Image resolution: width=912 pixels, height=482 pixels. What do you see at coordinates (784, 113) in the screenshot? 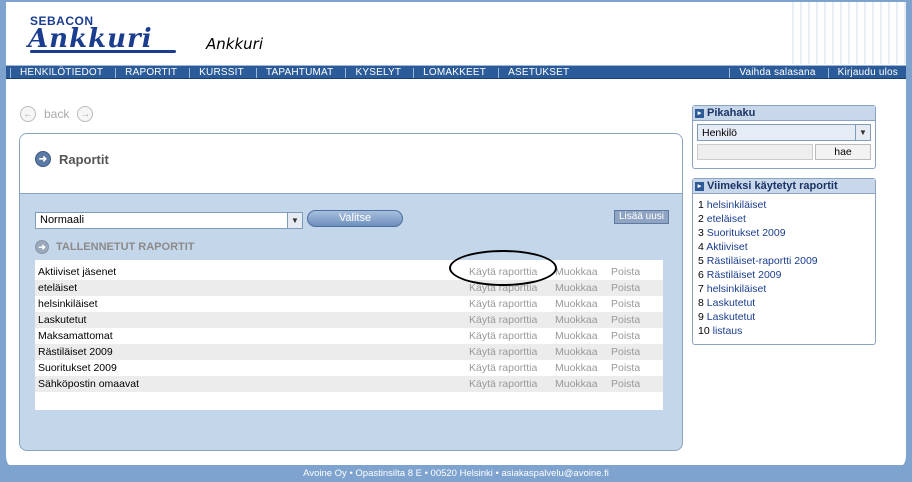
I see `quick-search-header: ▸ Pikahaku` at bounding box center [784, 113].